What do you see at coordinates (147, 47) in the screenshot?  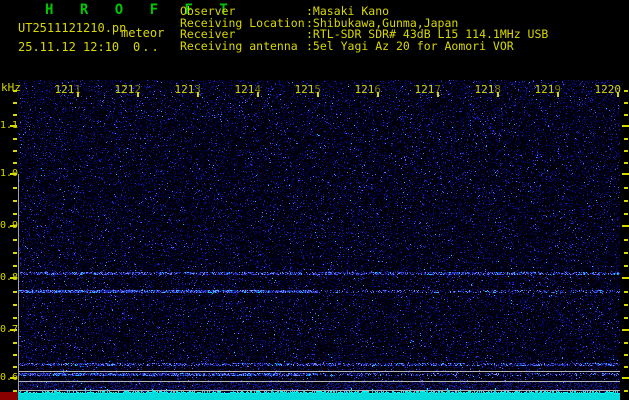 I see `echo-counter: 0..` at bounding box center [147, 47].